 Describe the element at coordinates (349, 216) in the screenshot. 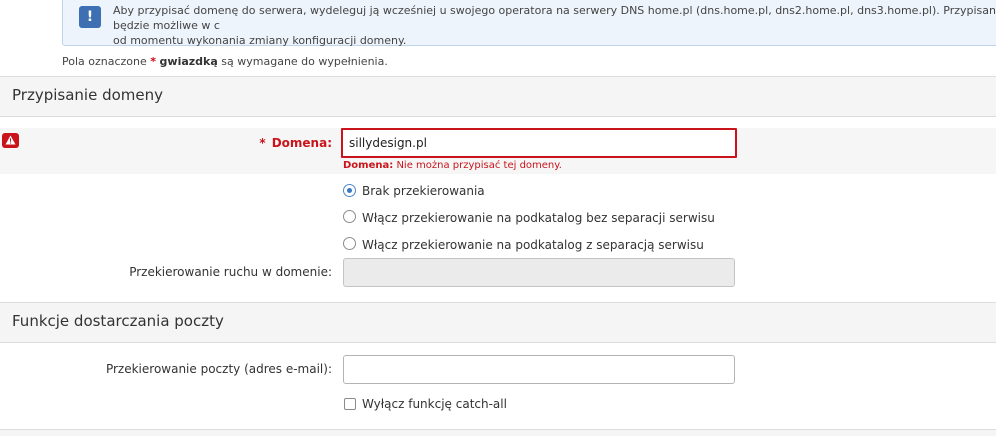

I see `radio-redirect-no-separation` at that location.